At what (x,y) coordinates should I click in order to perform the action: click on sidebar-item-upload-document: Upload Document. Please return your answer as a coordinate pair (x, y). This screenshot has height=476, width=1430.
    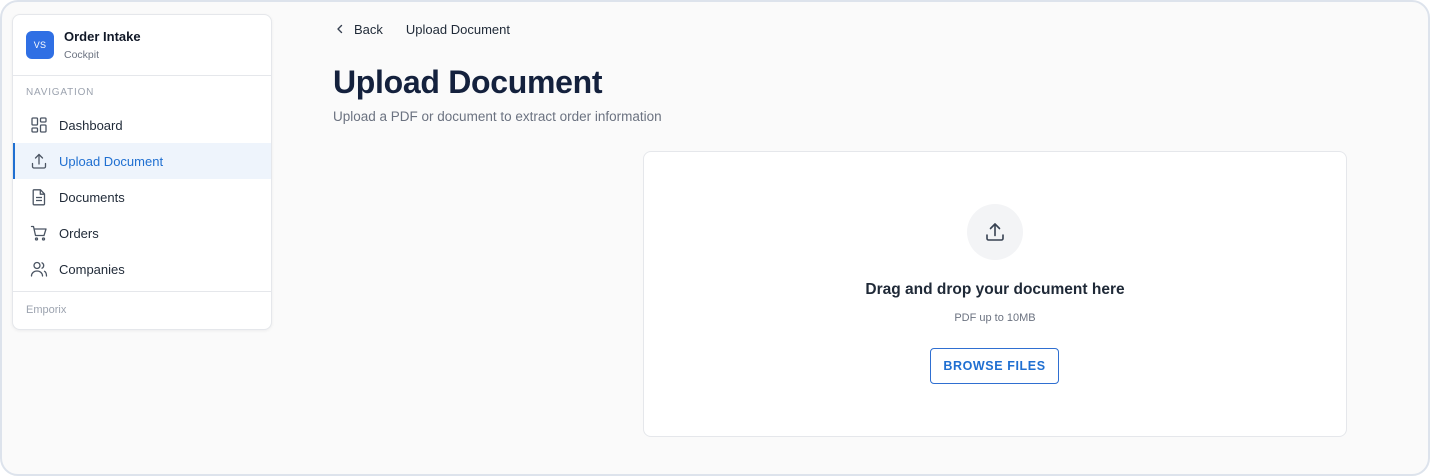
    Looking at the image, I should click on (142, 161).